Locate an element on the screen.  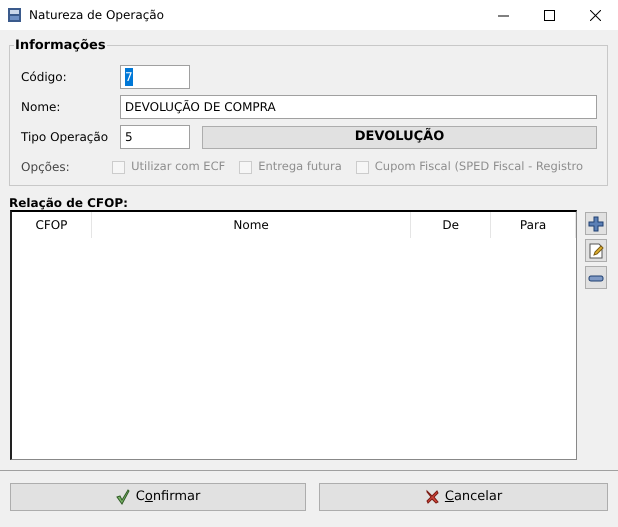
column-header: Nome is located at coordinates (252, 225).